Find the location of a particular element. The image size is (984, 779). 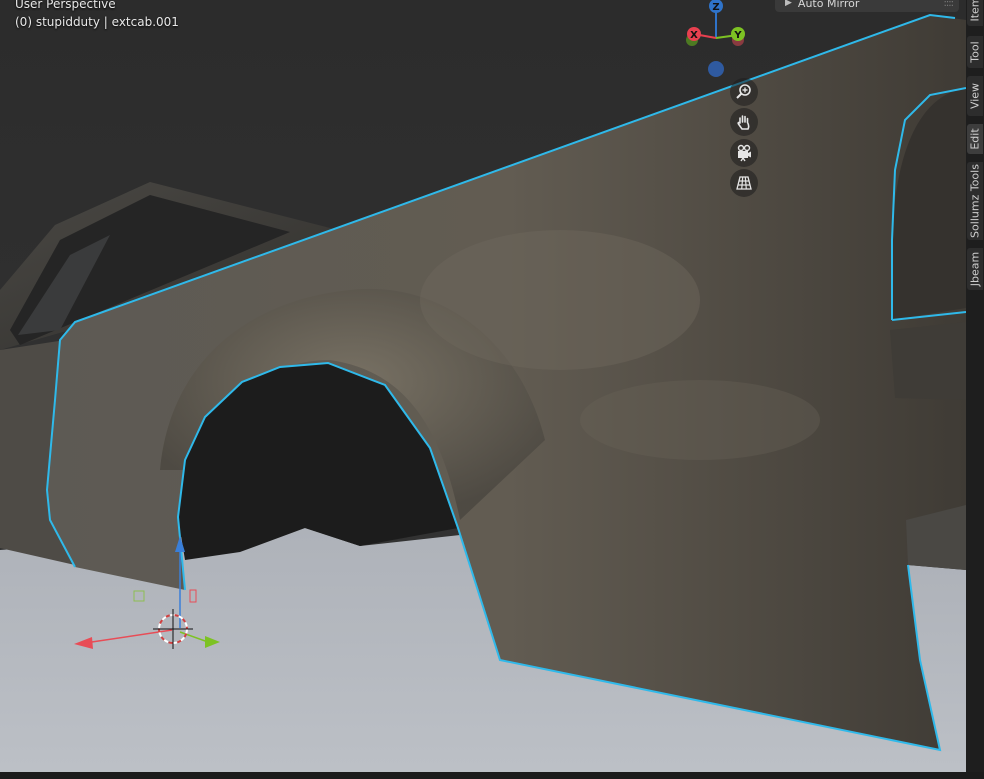

camera-icon is located at coordinates (744, 153).